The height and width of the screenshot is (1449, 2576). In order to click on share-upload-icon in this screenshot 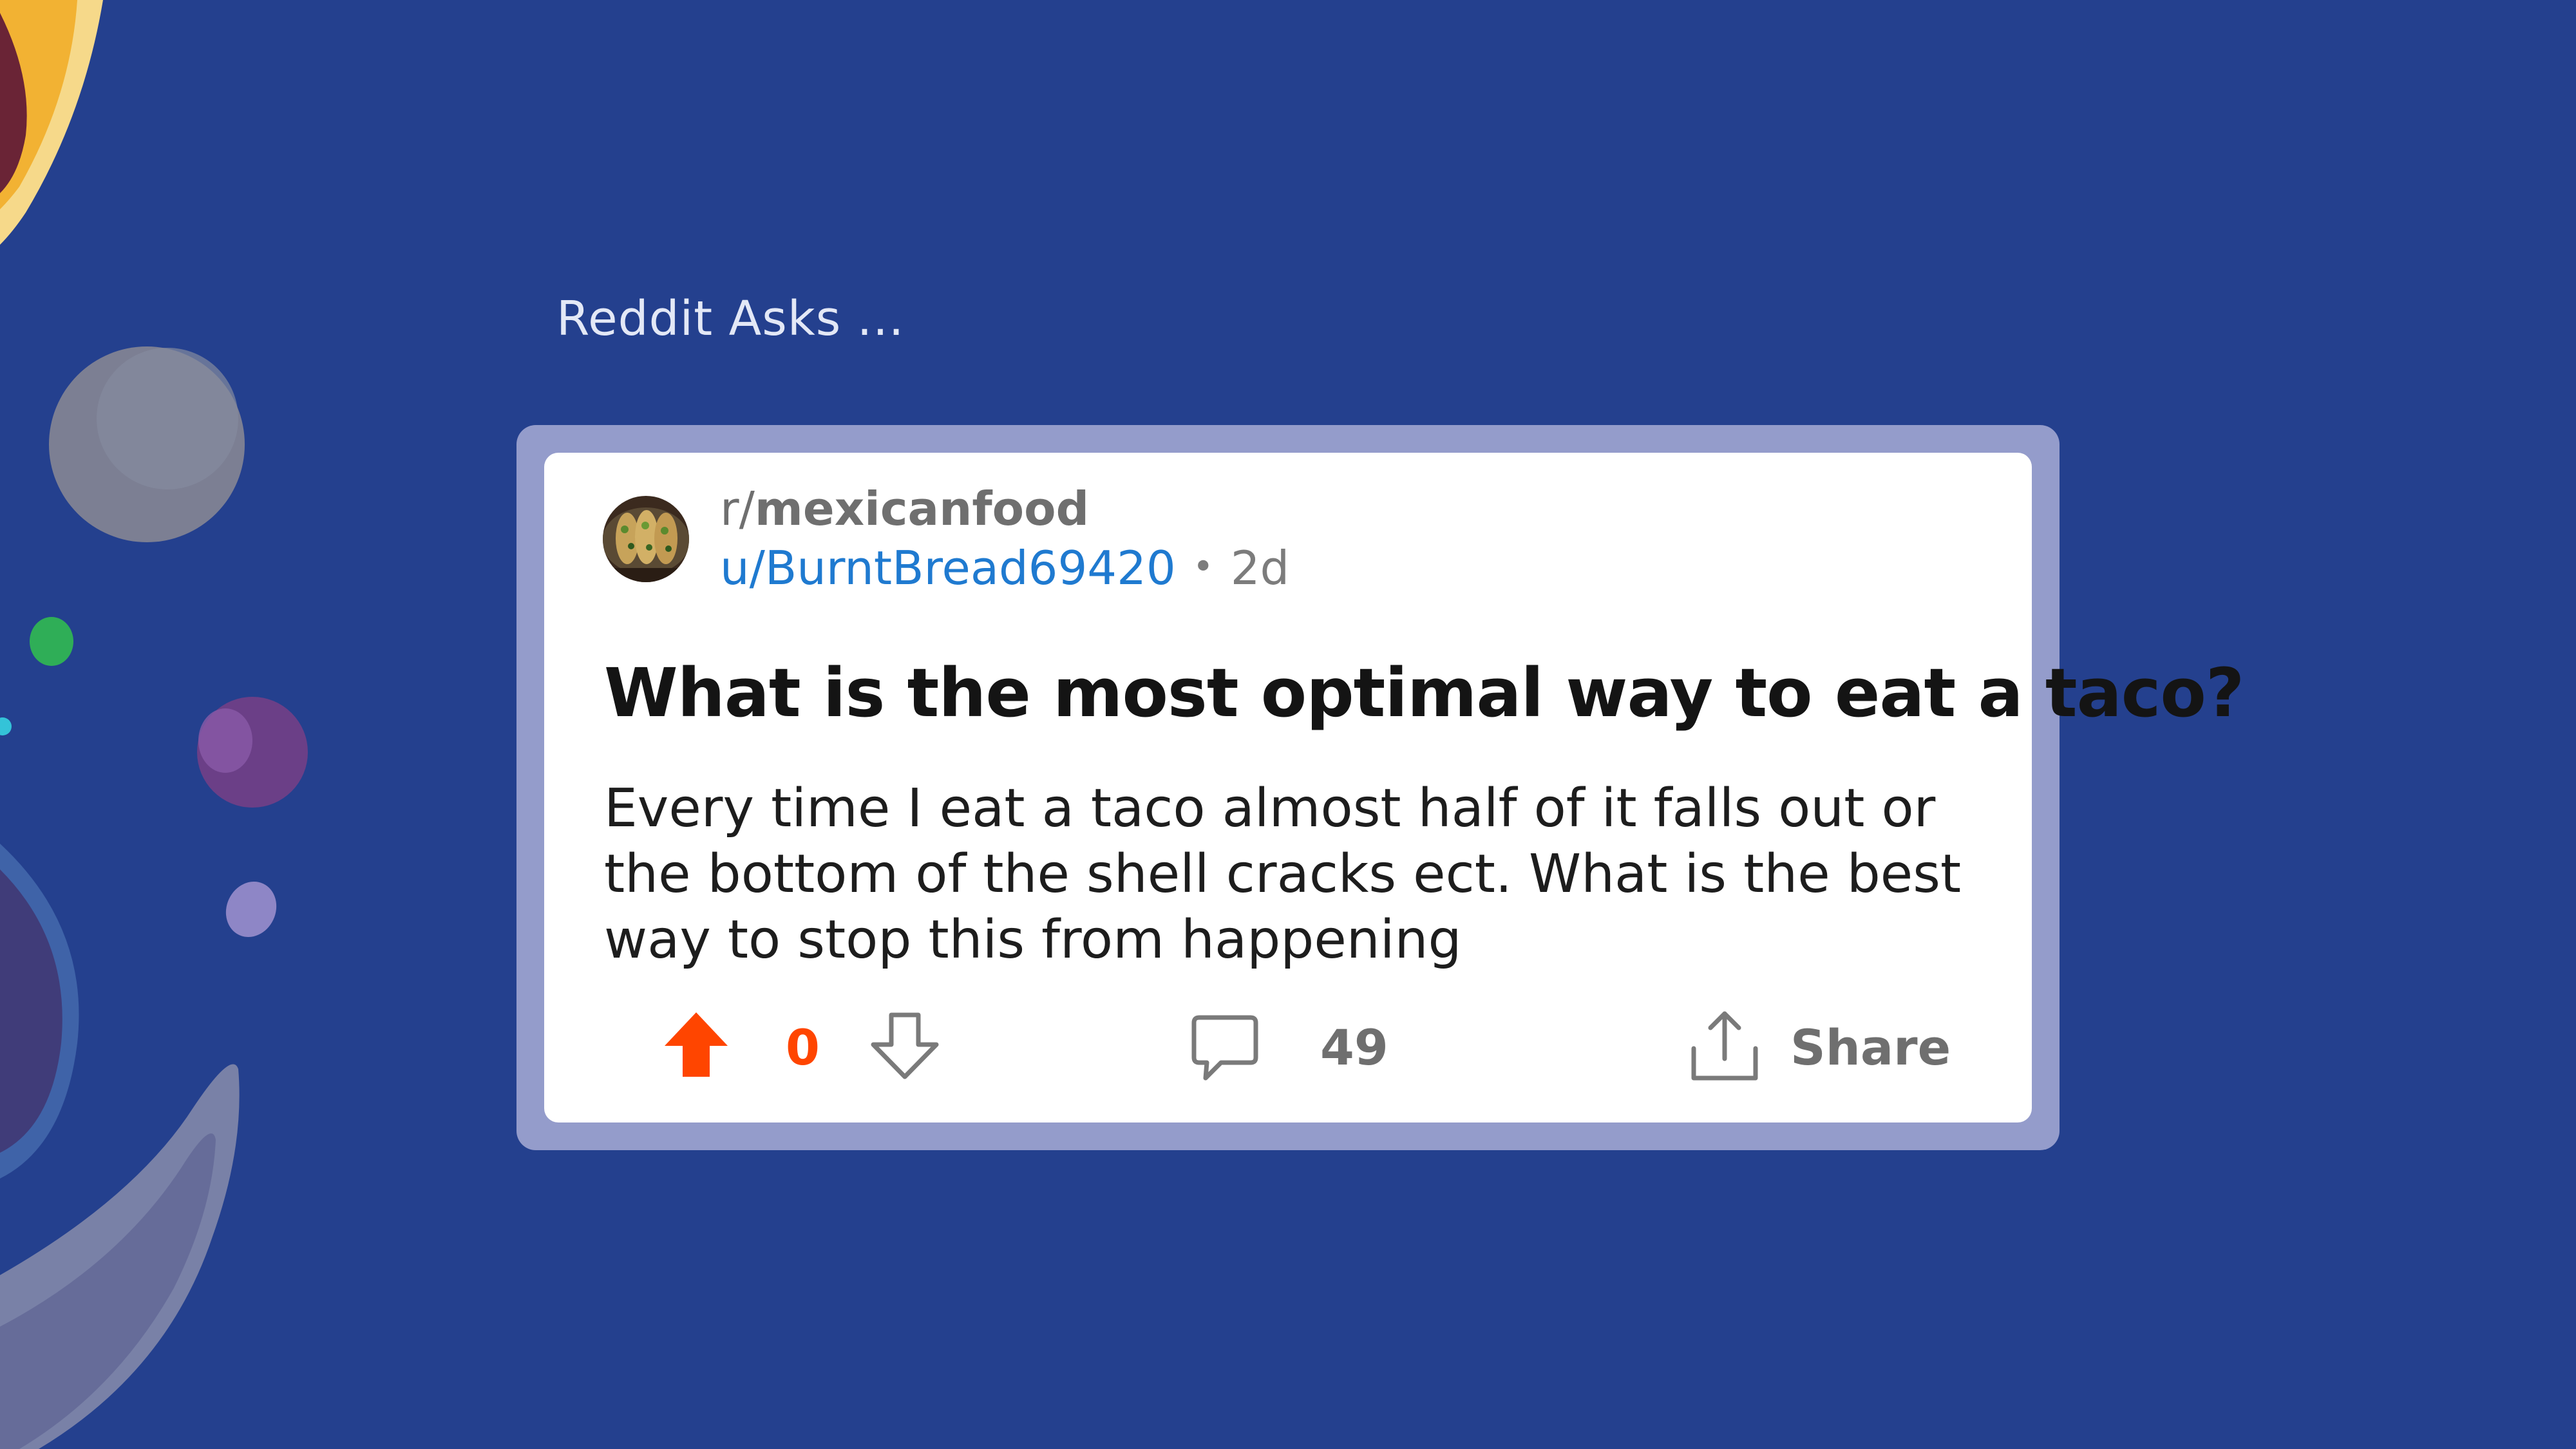, I will do `click(1725, 1047)`.